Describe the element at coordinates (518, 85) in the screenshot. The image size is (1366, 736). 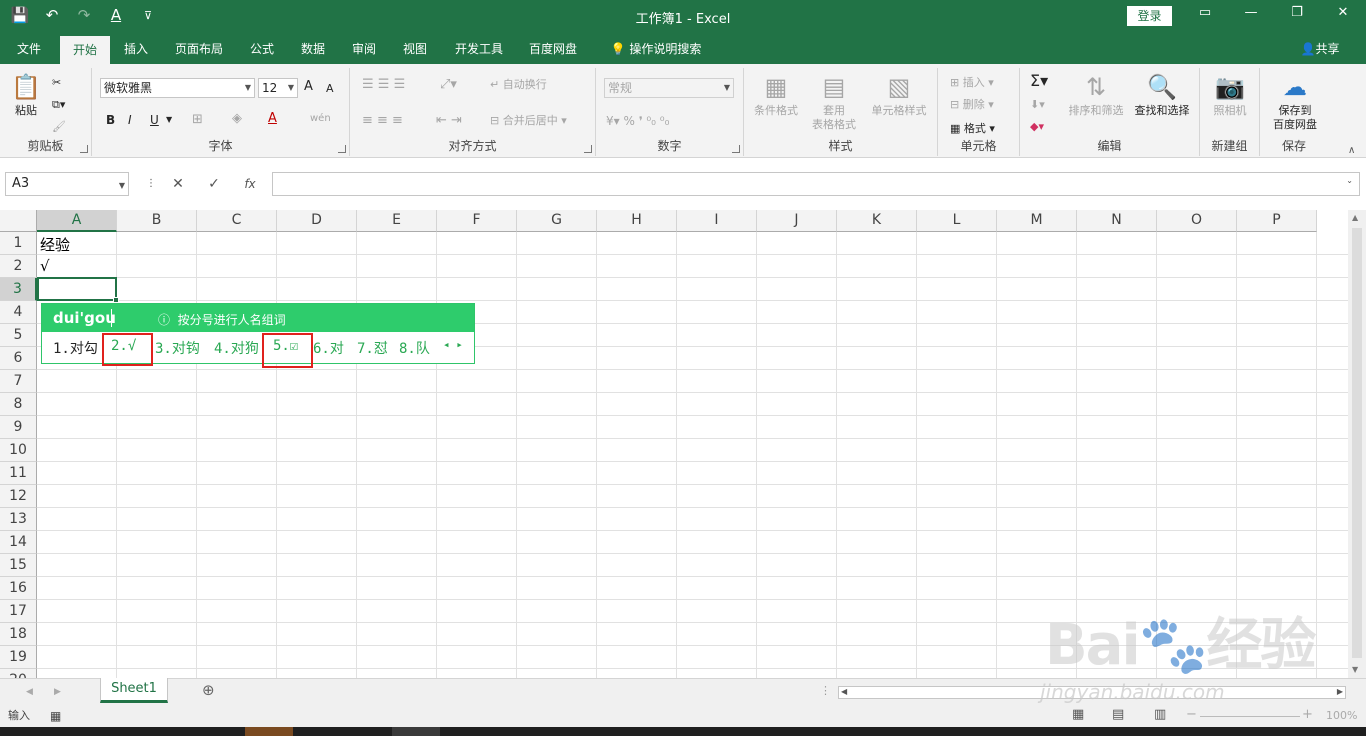
I see `wrap-text-button: ↵ 自动换行` at that location.